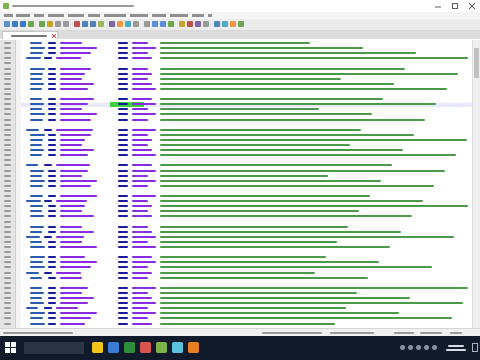  What do you see at coordinates (476, 184) in the screenshot?
I see `vertical-scrollbar` at bounding box center [476, 184].